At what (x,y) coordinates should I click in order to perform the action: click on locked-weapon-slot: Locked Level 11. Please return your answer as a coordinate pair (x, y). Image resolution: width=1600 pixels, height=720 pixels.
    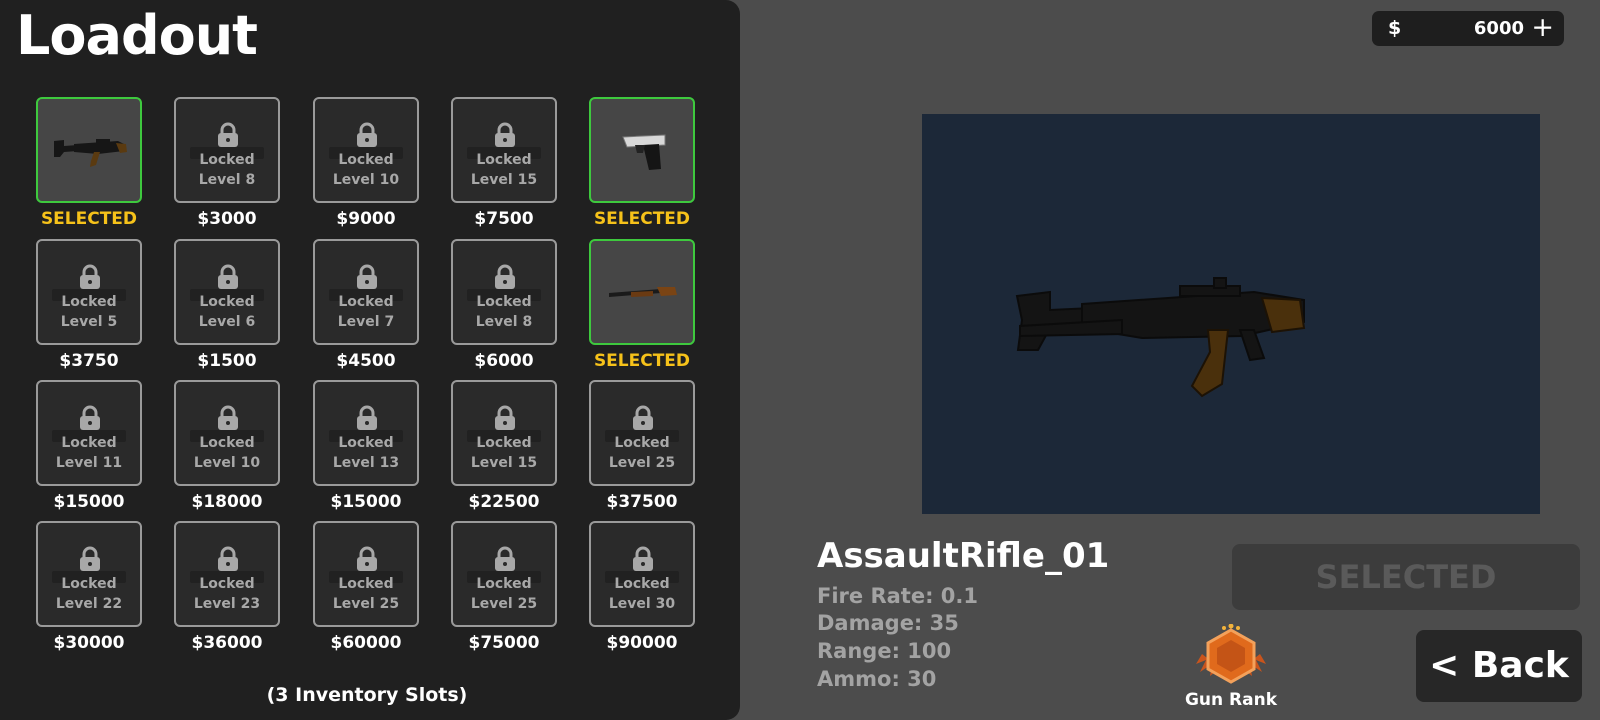
    Looking at the image, I should click on (89, 433).